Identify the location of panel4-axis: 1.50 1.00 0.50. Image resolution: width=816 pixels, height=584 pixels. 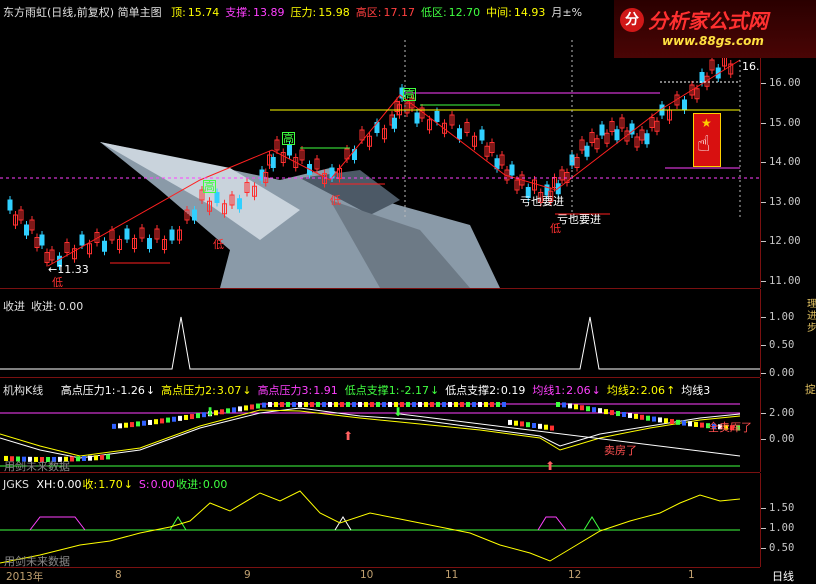
(788, 520).